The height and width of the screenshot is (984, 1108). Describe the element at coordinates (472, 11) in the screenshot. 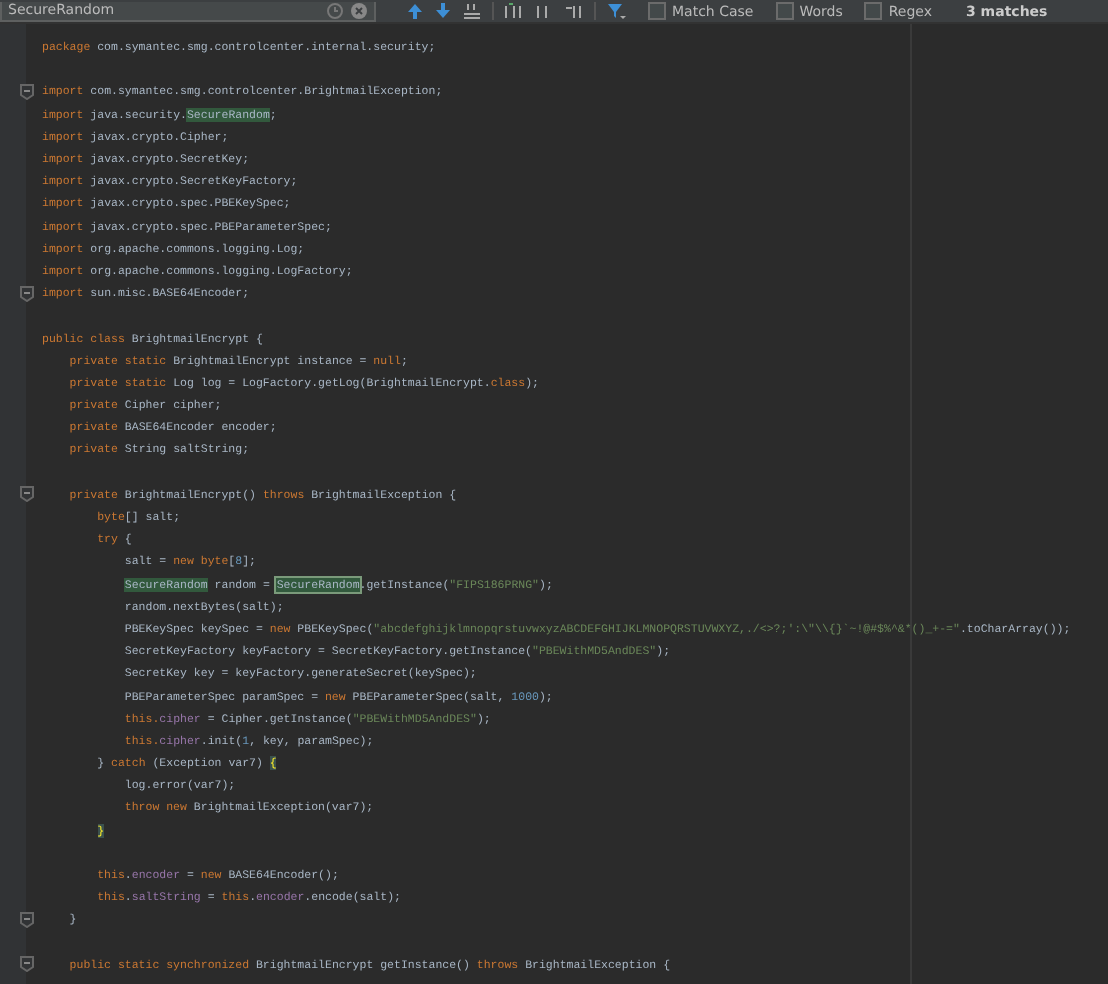

I see `select-all-icon` at that location.